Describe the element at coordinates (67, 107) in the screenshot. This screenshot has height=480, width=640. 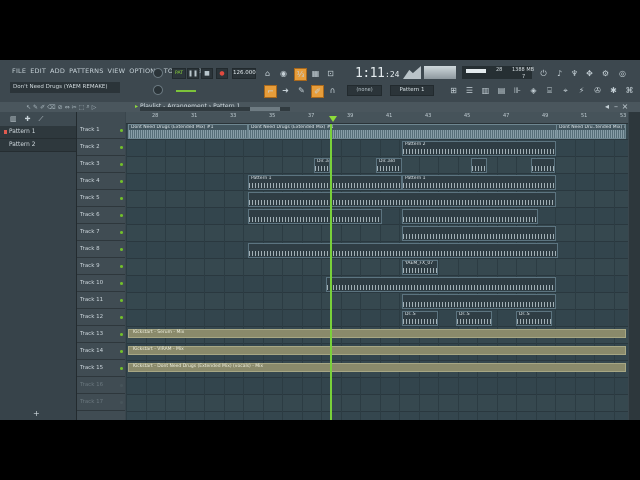
I see `slip-tool-icon: ⇔` at that location.